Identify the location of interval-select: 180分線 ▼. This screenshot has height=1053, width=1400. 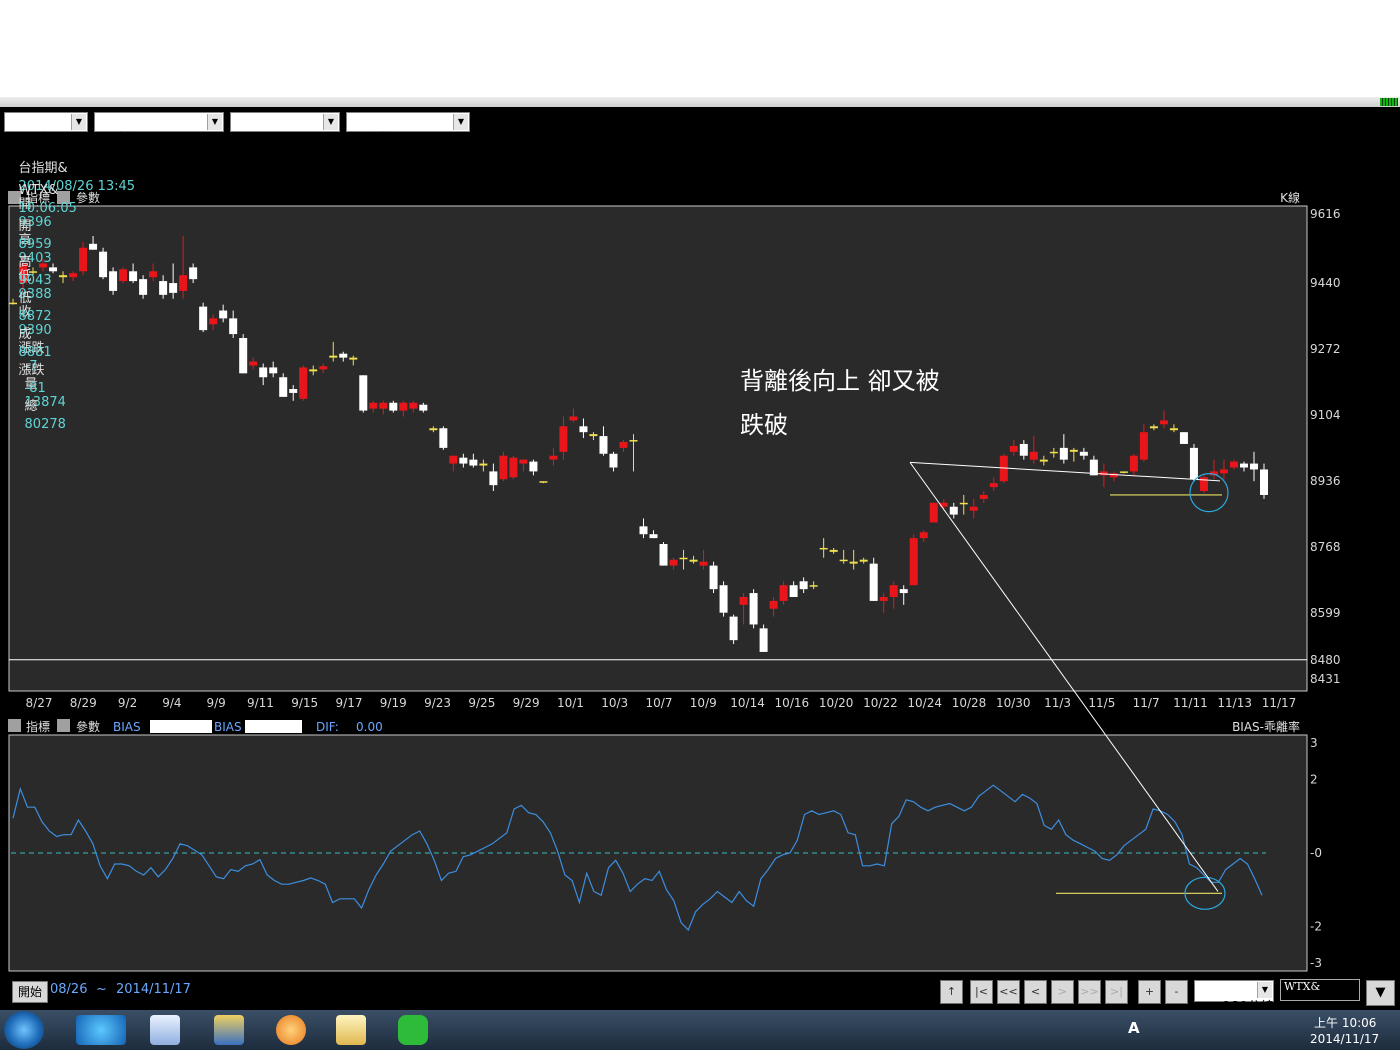
(1234, 997).